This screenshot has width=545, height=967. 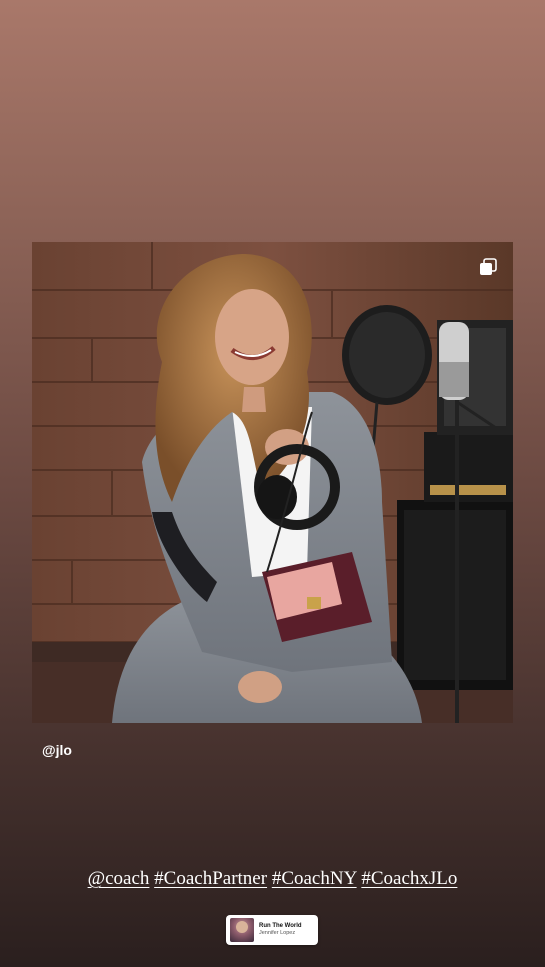 What do you see at coordinates (488, 266) in the screenshot?
I see `multiple-photos-icon` at bounding box center [488, 266].